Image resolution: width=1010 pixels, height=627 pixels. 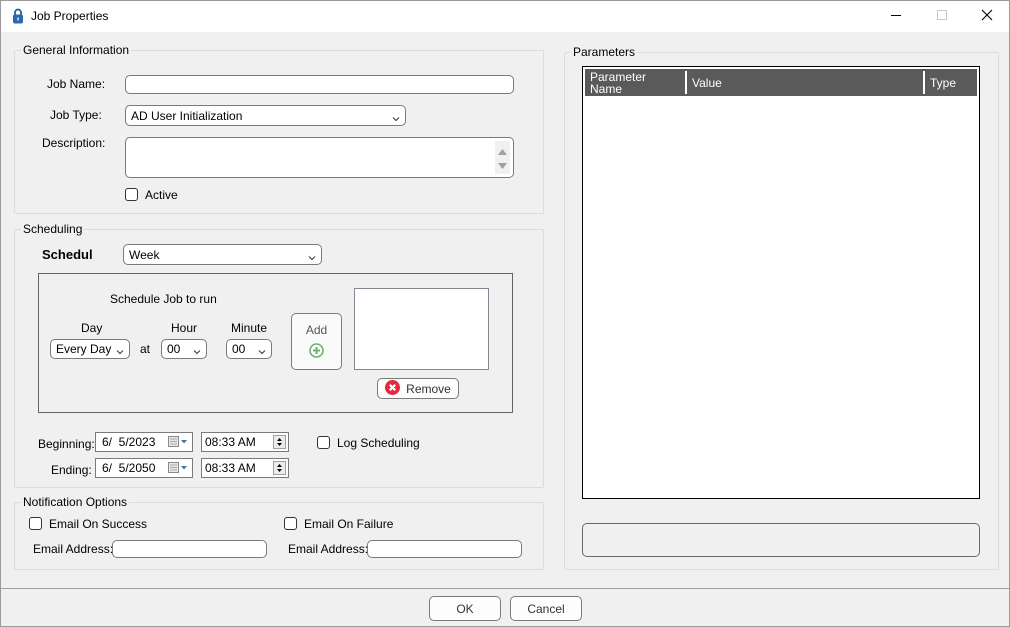 What do you see at coordinates (18, 16) in the screenshot?
I see `padlock-icon` at bounding box center [18, 16].